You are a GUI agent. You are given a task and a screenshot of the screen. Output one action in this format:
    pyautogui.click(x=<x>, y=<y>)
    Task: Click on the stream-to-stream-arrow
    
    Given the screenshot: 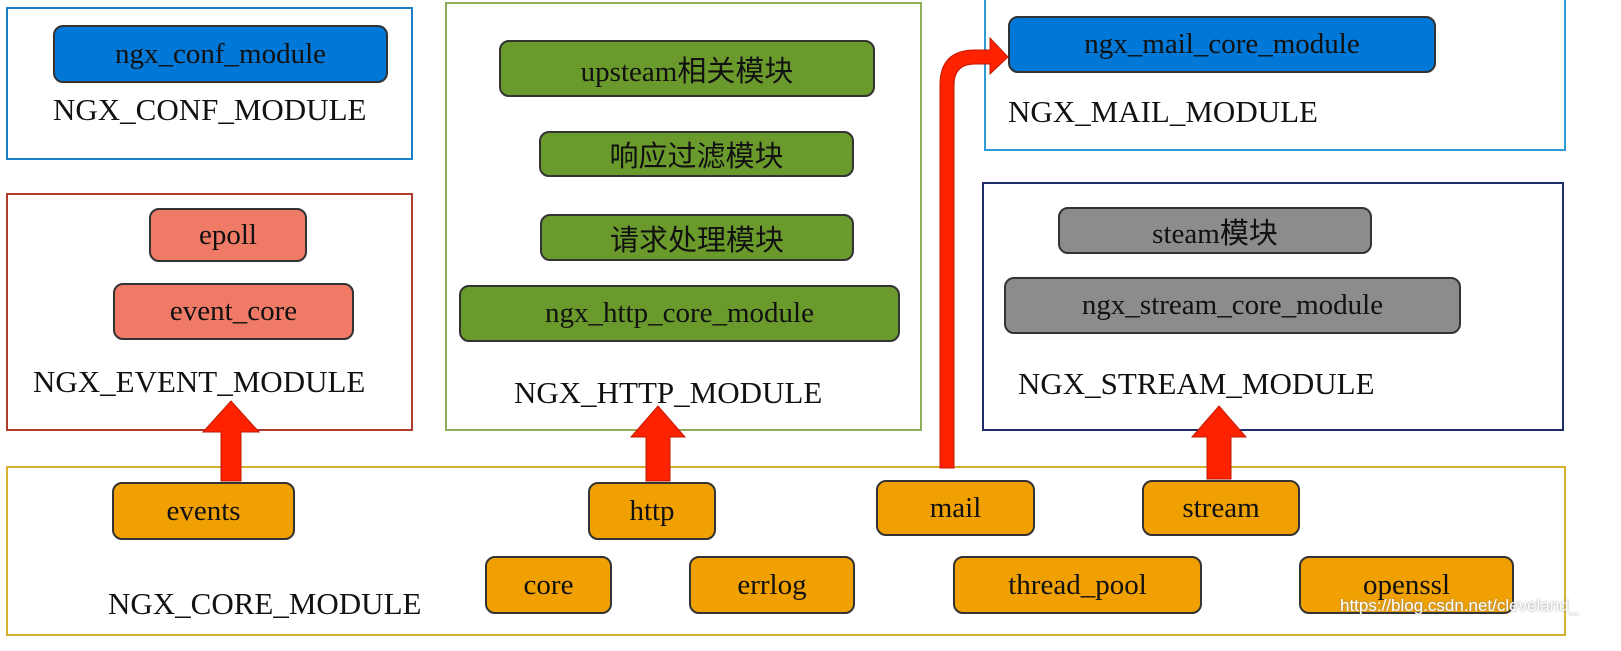 What is the action you would take?
    pyautogui.click(x=1219, y=442)
    